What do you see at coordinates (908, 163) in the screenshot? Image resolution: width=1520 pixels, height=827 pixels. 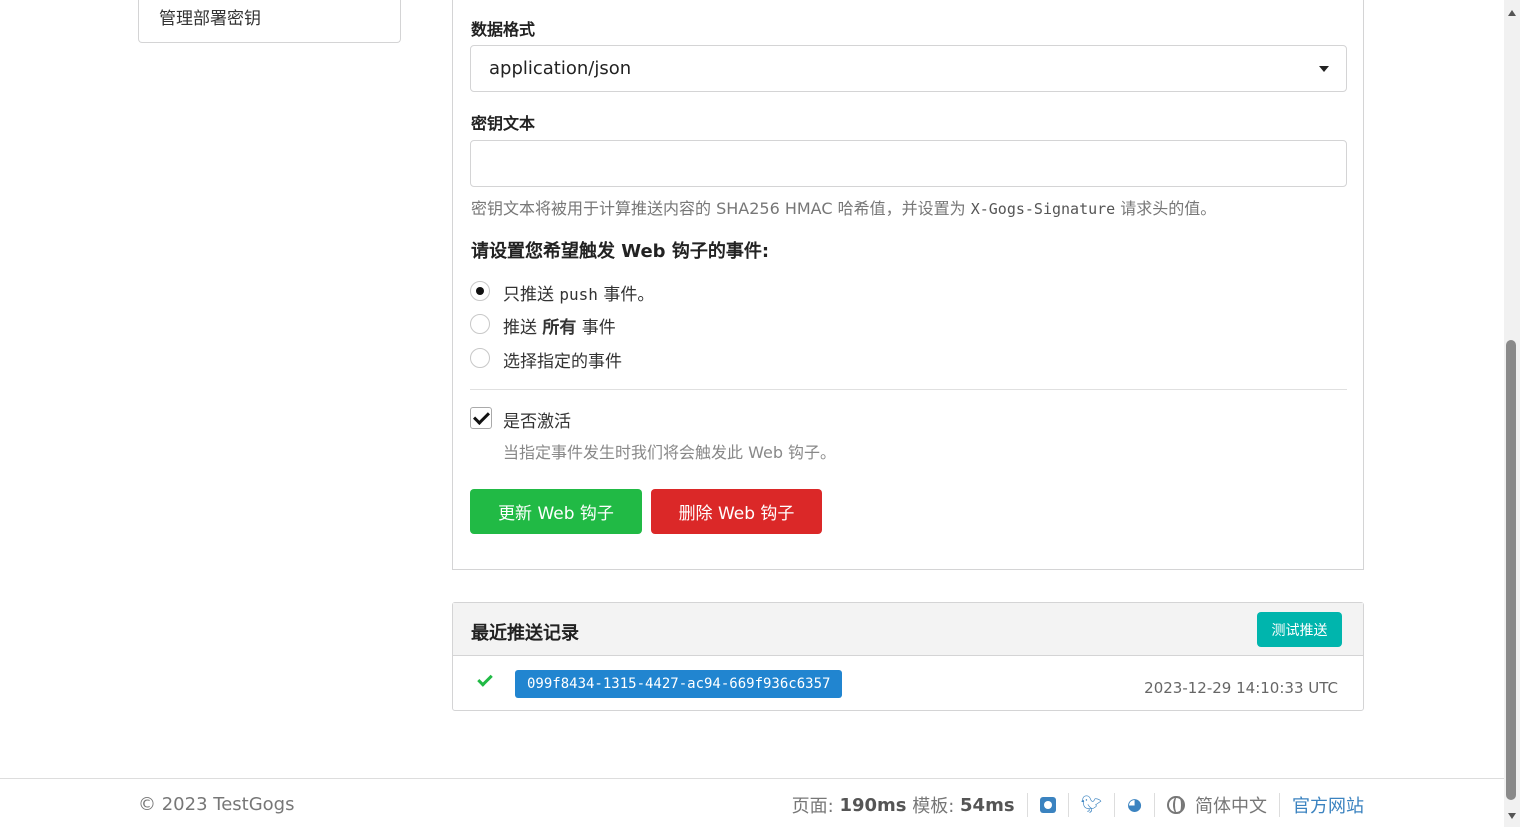 I see `secret-input` at bounding box center [908, 163].